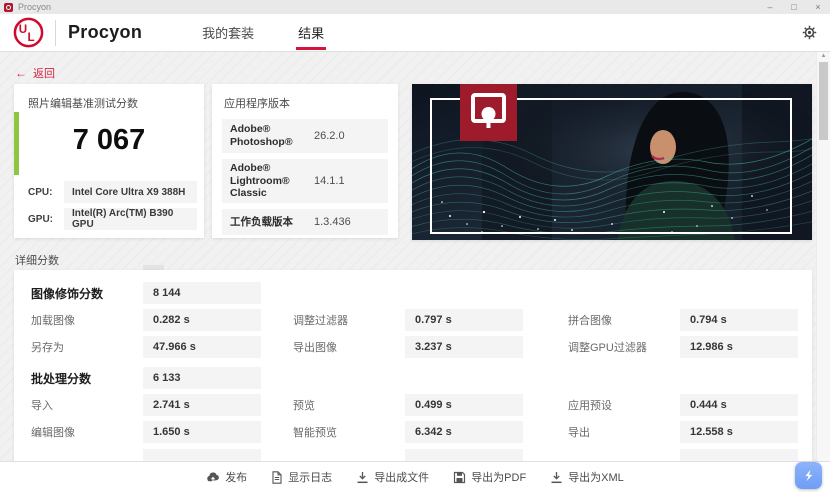 The height and width of the screenshot is (492, 830). Describe the element at coordinates (488, 112) in the screenshot. I see `photo-benchmark-logo` at that location.